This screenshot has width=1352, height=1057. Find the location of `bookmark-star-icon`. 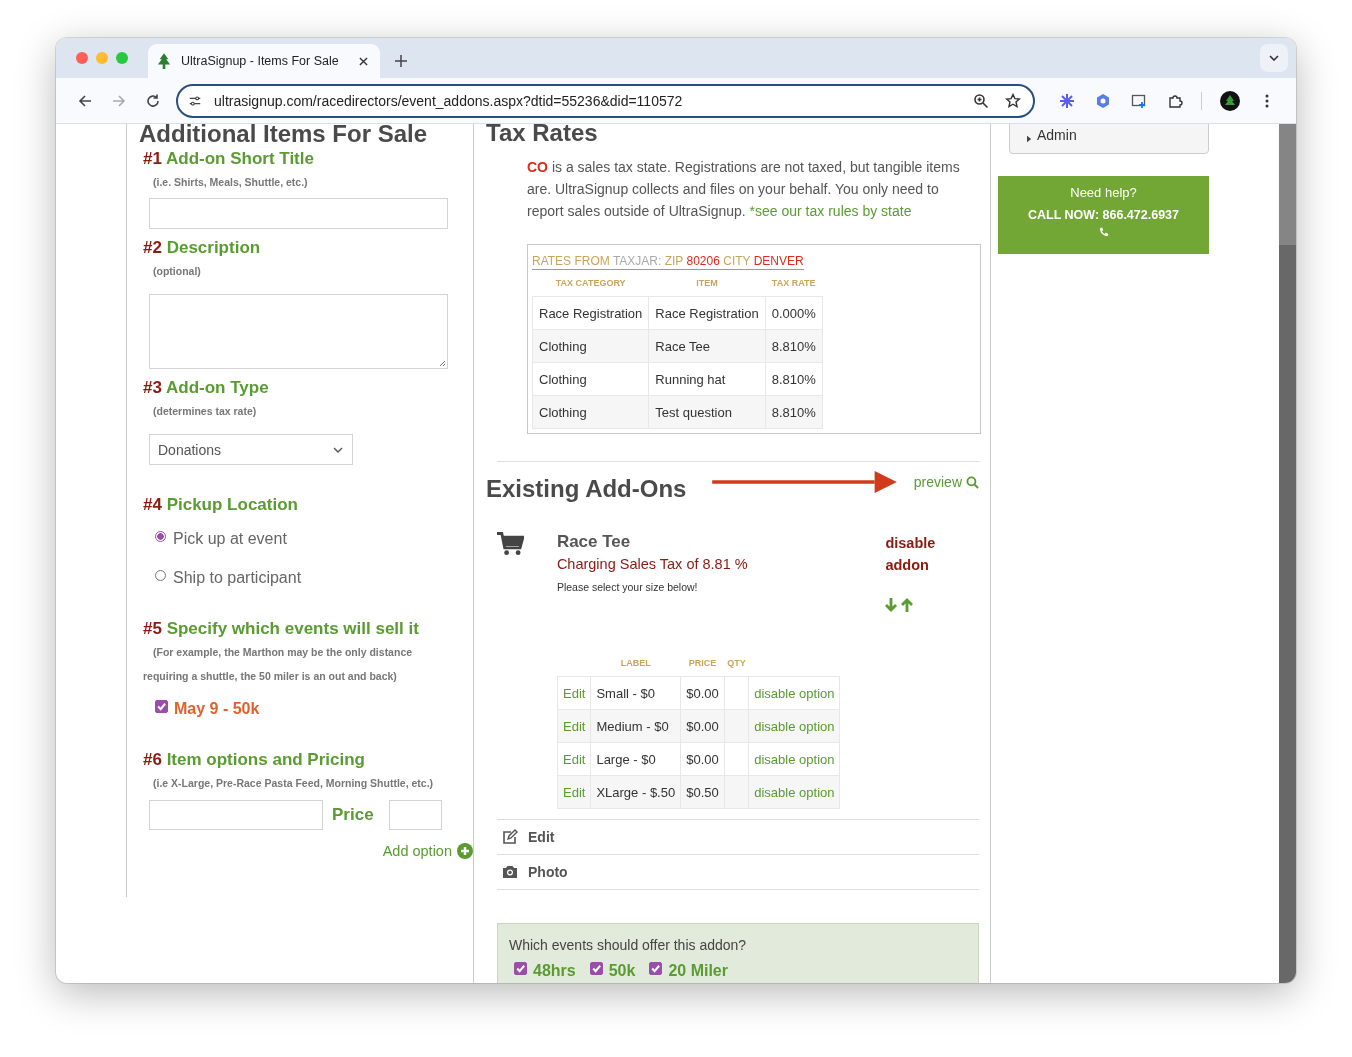

bookmark-star-icon is located at coordinates (1013, 100).